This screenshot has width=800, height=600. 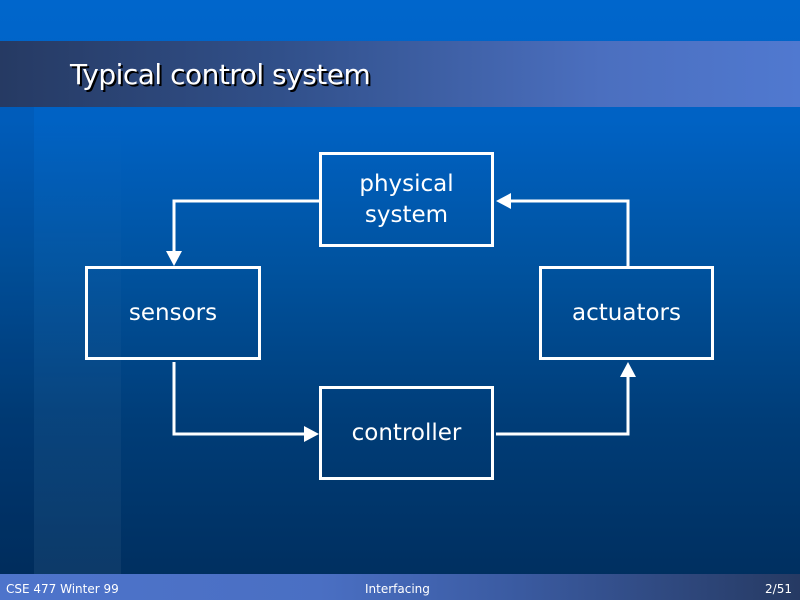 What do you see at coordinates (62, 589) in the screenshot?
I see `footer-course: CSE 477 Winter 99` at bounding box center [62, 589].